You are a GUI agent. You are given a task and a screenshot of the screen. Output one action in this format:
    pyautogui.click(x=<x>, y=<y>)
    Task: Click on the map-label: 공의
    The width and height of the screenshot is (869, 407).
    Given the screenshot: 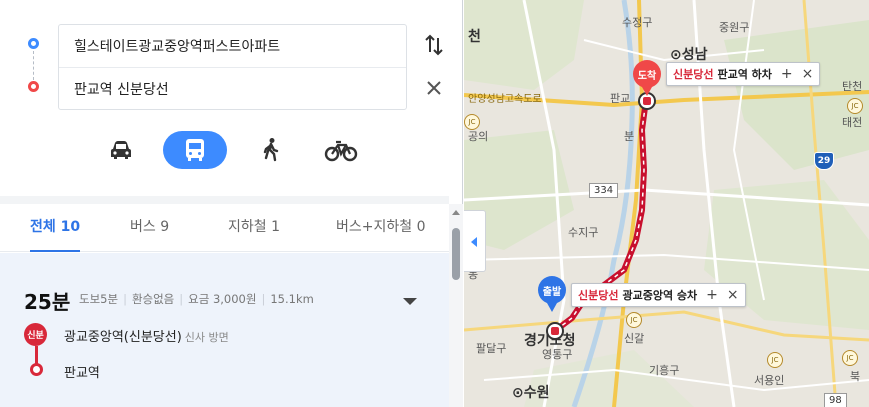 What is the action you would take?
    pyautogui.click(x=478, y=136)
    